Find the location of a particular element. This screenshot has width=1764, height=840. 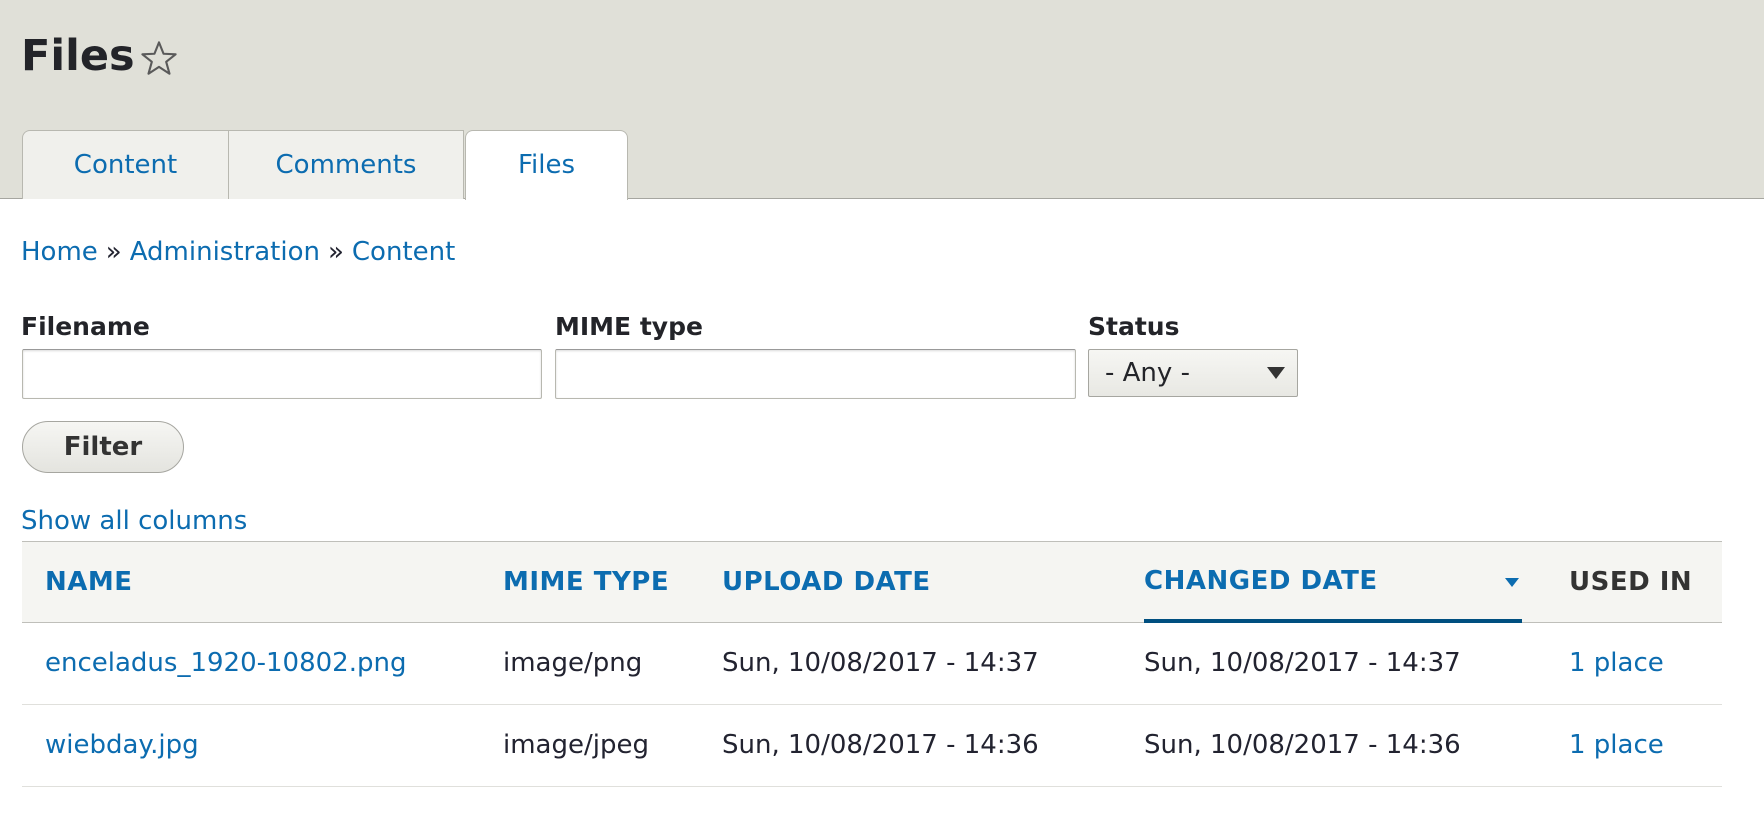

status-selected-value: - Any - is located at coordinates (1147, 373).